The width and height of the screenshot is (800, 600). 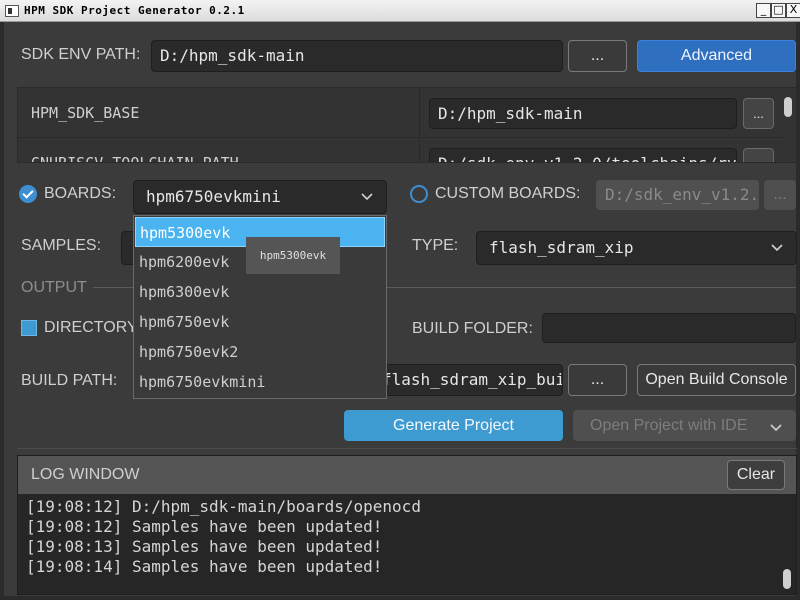 I want to click on custom-boards-field: D:/sdk_env_v1.2.0, so click(x=677, y=195).